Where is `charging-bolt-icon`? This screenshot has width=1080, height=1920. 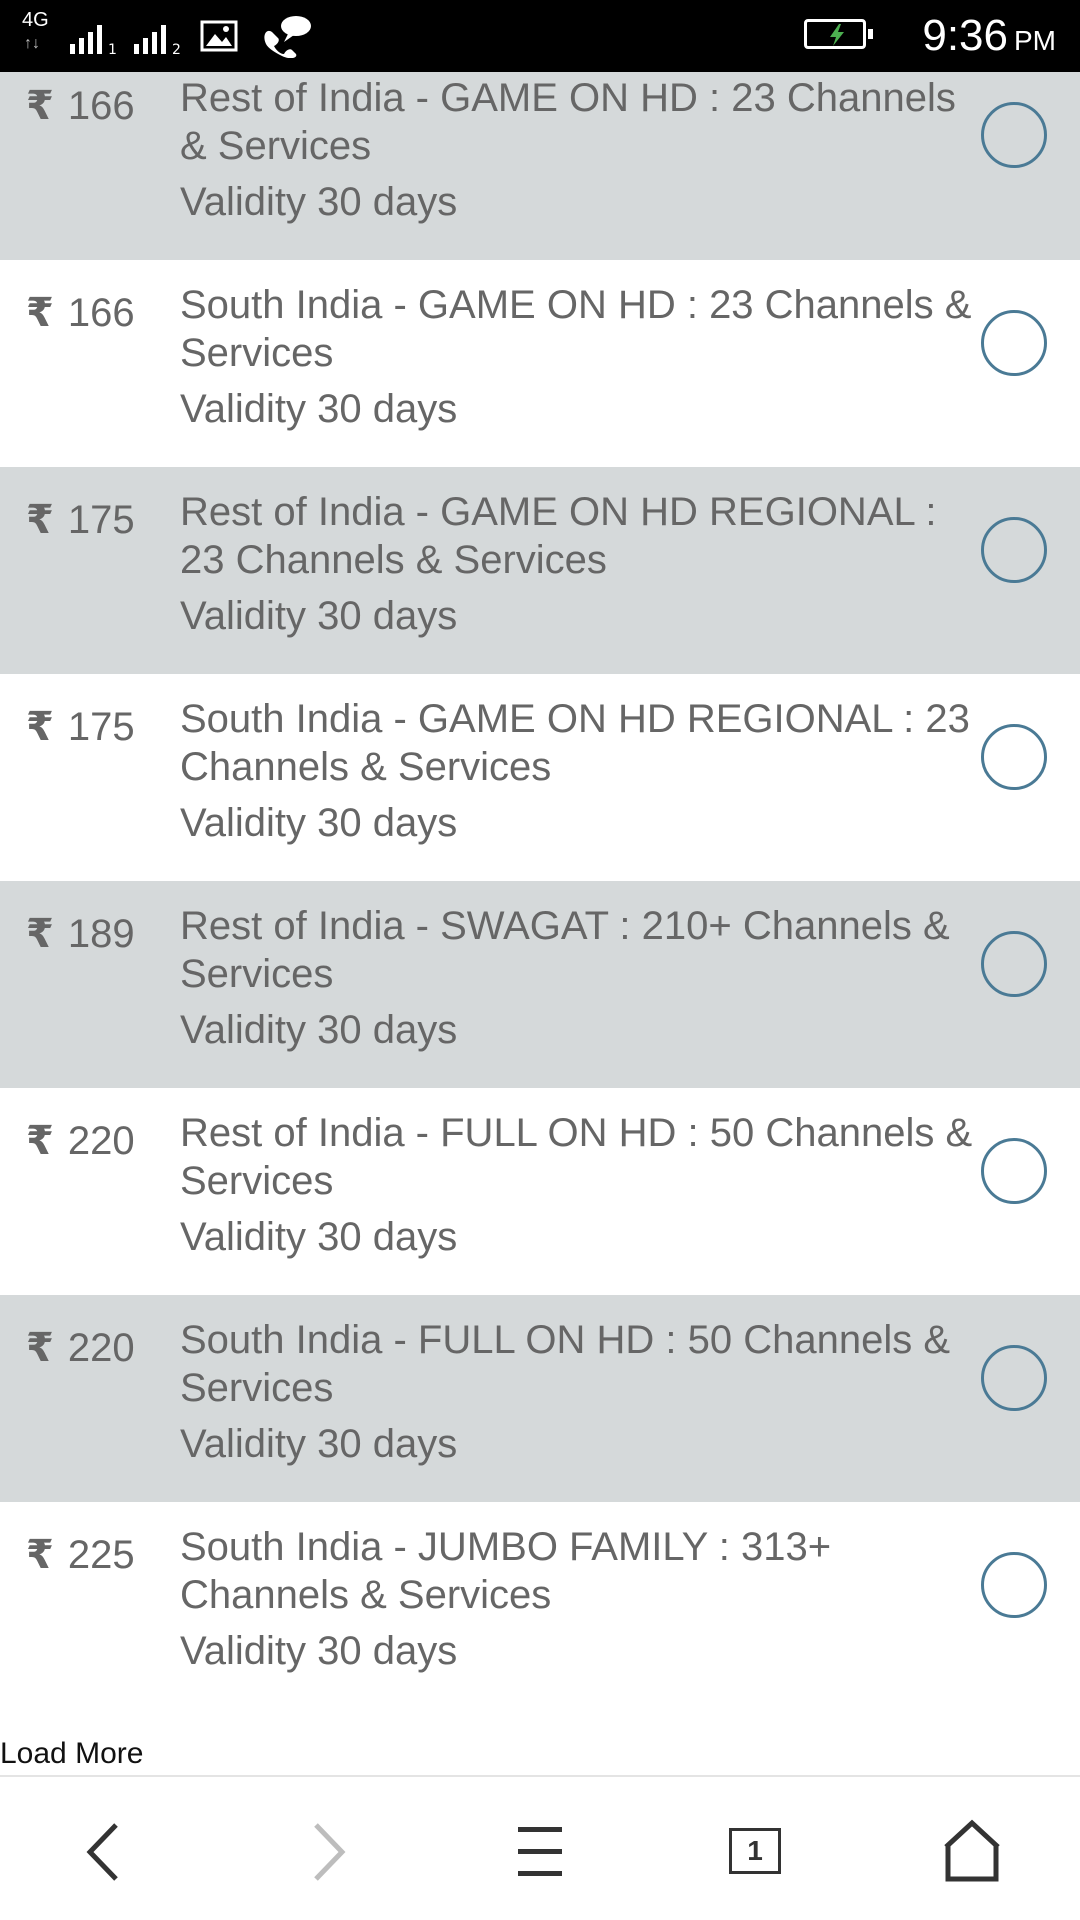
charging-bolt-icon is located at coordinates (837, 35).